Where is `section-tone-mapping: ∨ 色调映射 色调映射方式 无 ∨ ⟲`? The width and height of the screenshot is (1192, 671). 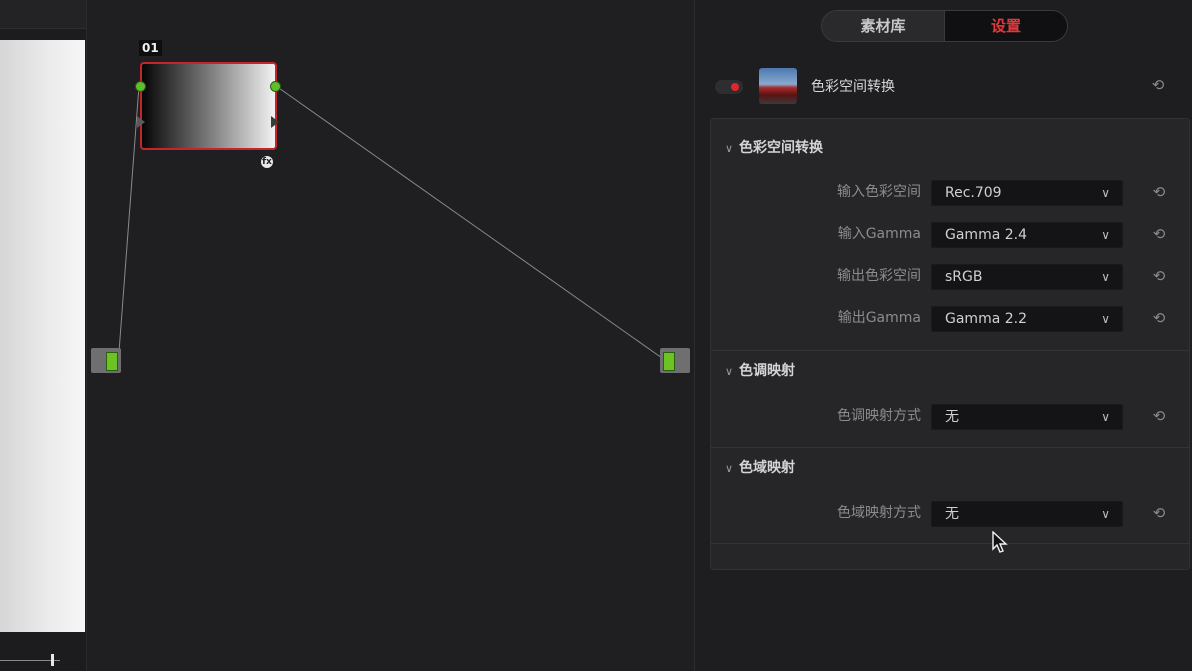 section-tone-mapping: ∨ 色调映射 色调映射方式 无 ∨ ⟲ is located at coordinates (950, 398).